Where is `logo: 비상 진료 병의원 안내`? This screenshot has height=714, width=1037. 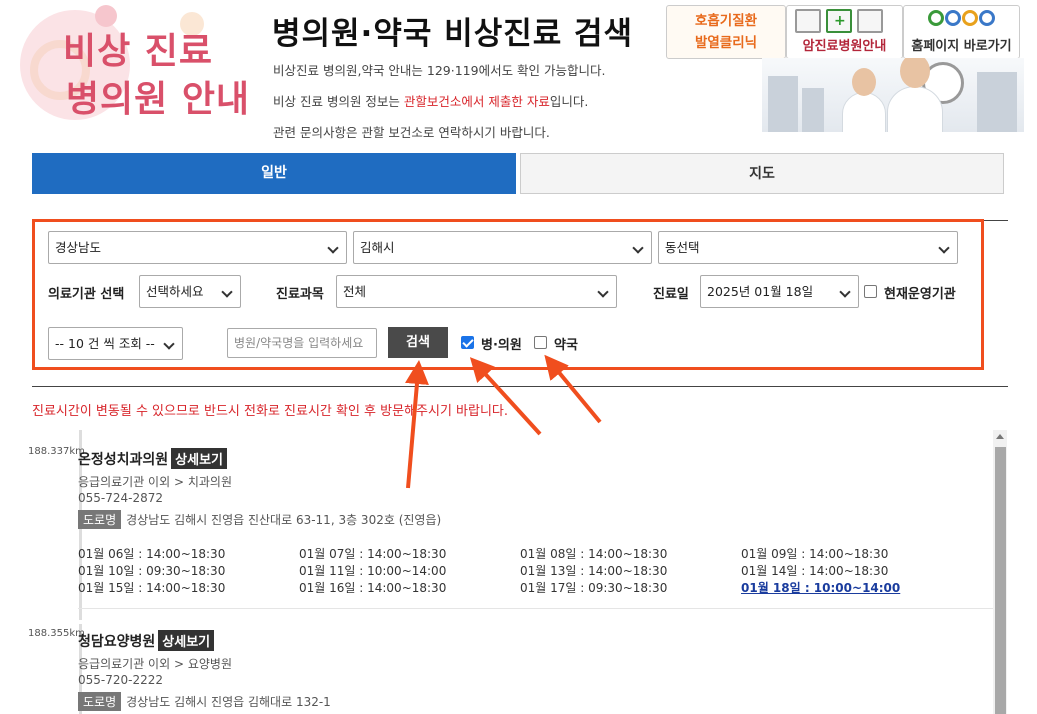 logo: 비상 진료 병의원 안내 is located at coordinates (125, 70).